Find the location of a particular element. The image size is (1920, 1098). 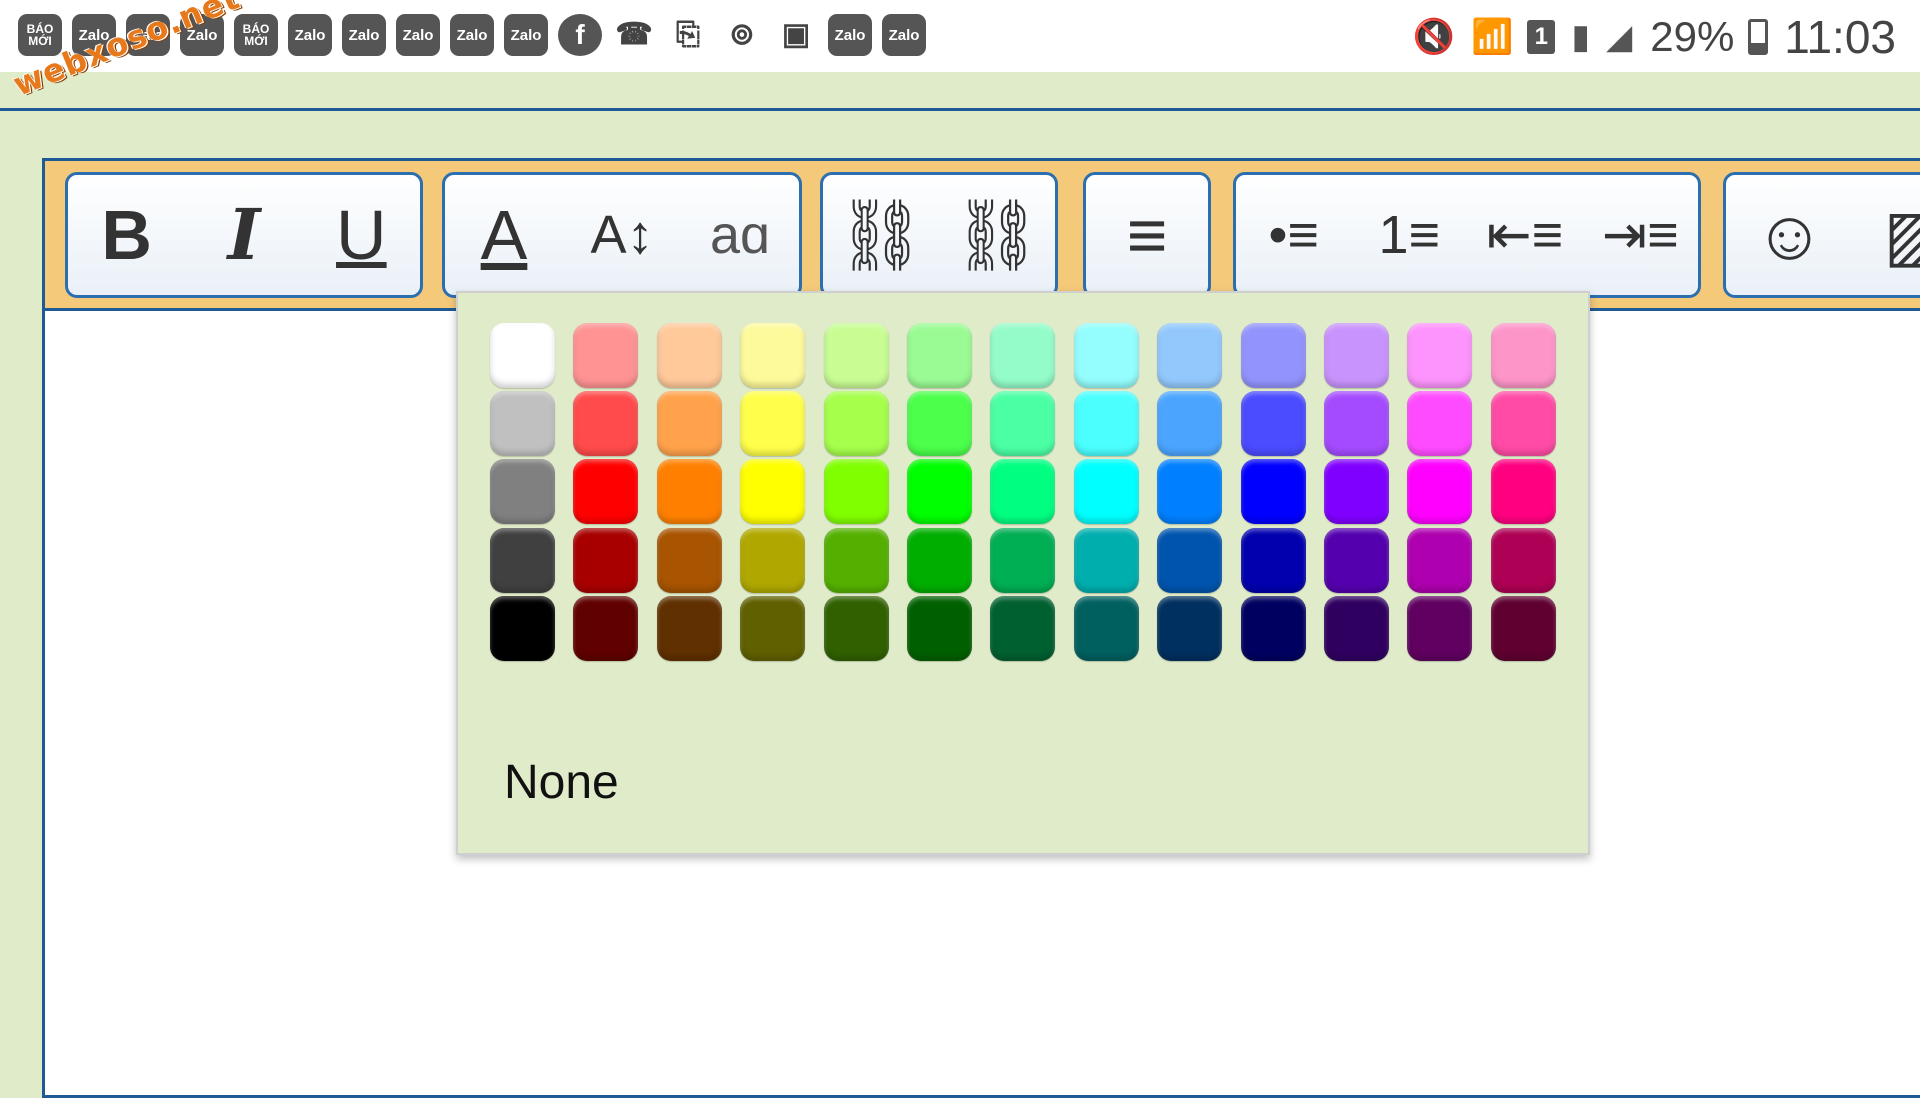

font-size-button: A↕ is located at coordinates (622, 235).